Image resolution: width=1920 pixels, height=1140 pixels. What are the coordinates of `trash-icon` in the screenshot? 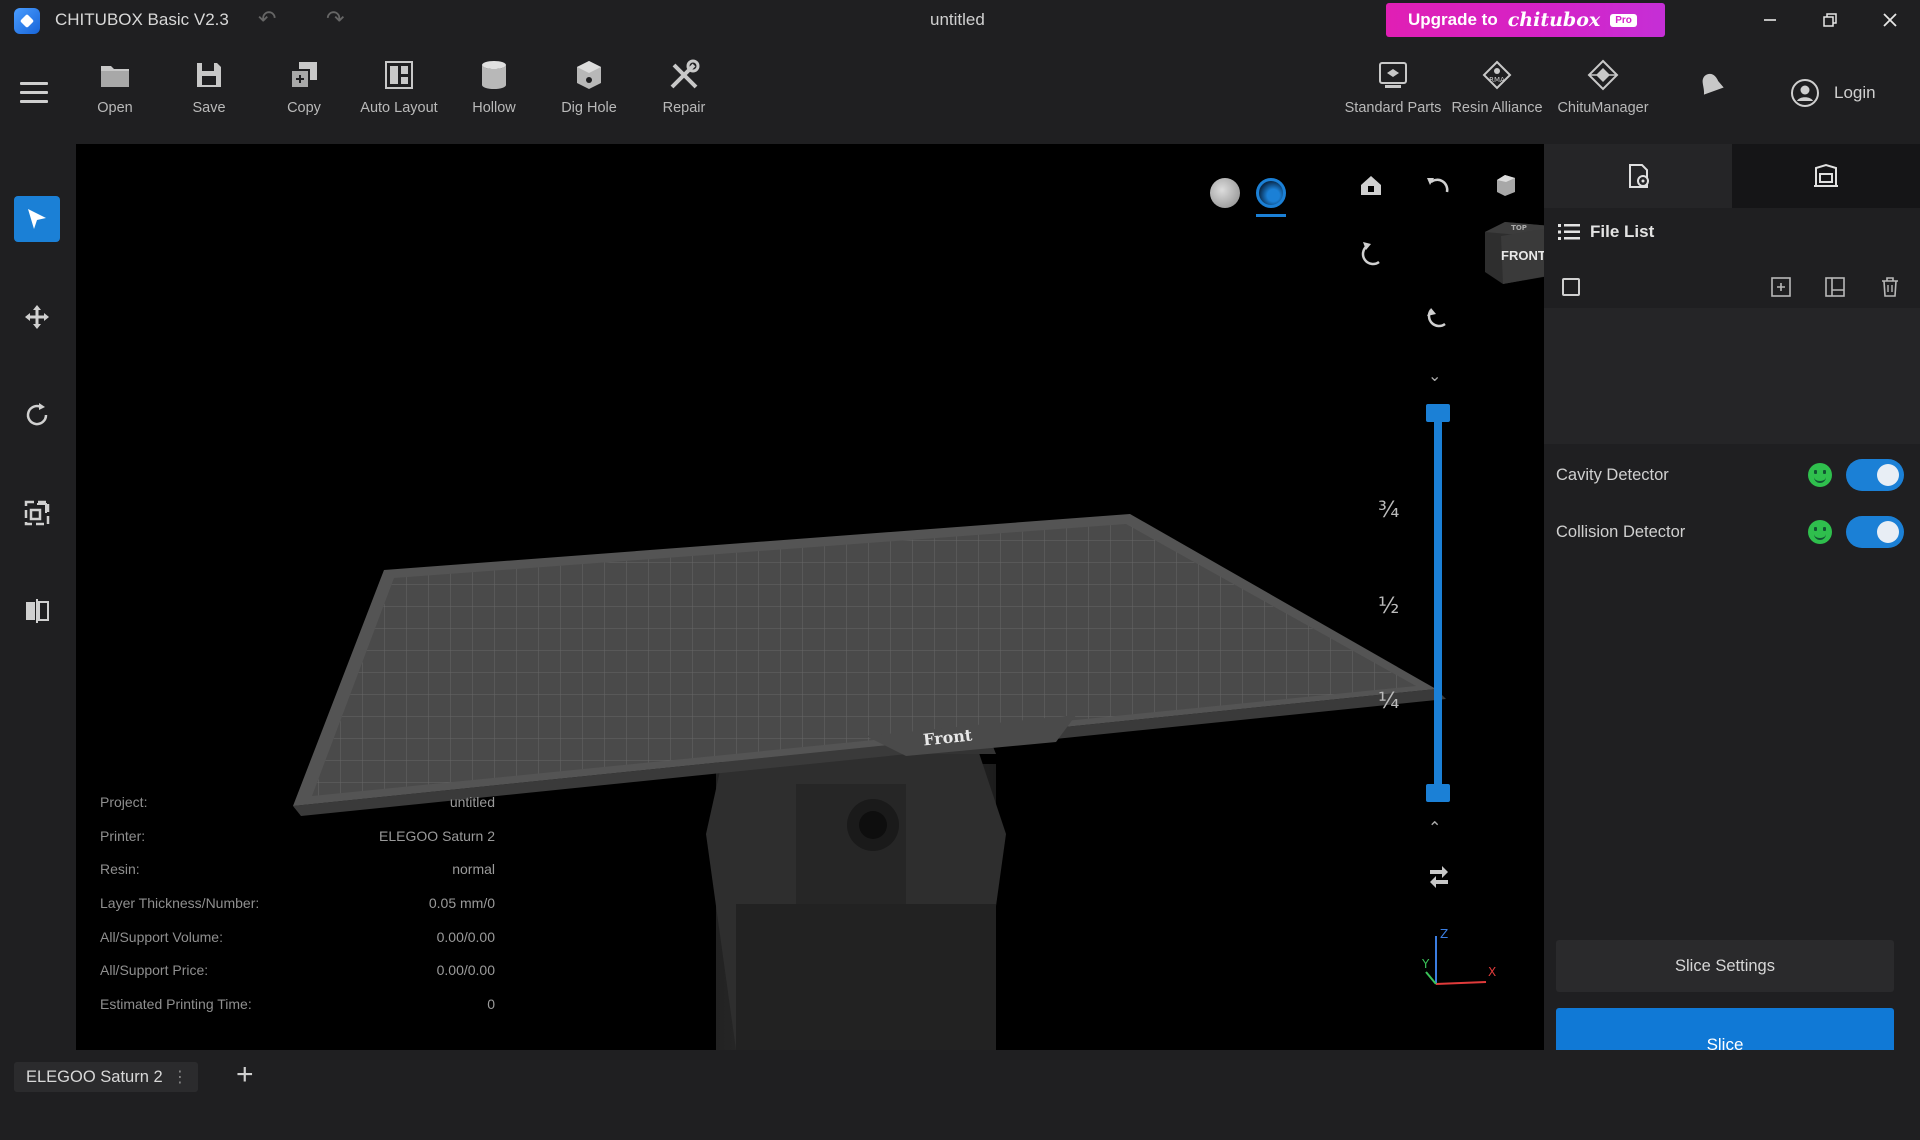 It's located at (1890, 287).